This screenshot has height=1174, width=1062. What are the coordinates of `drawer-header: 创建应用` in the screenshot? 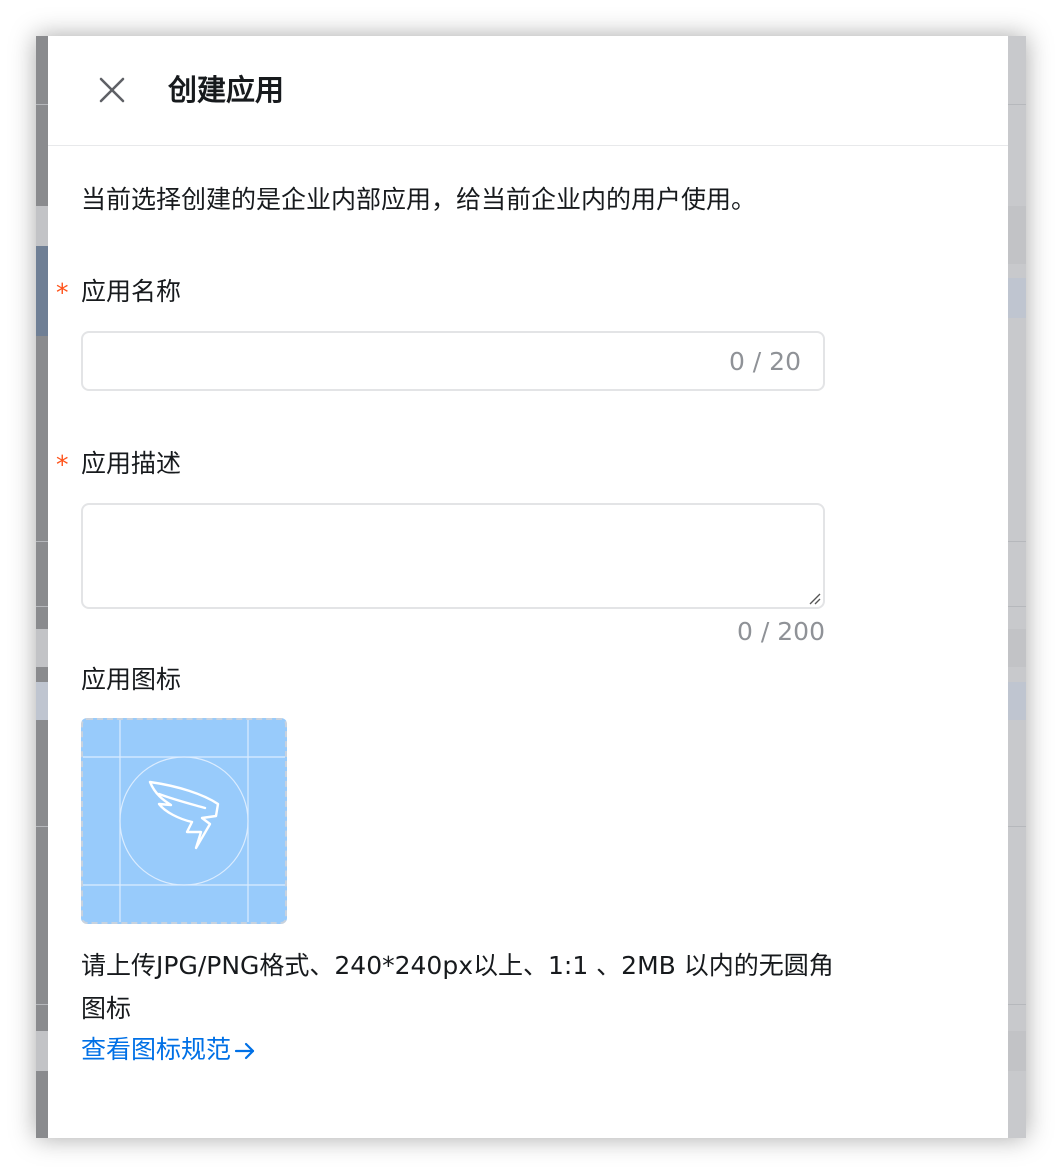 It's located at (528, 91).